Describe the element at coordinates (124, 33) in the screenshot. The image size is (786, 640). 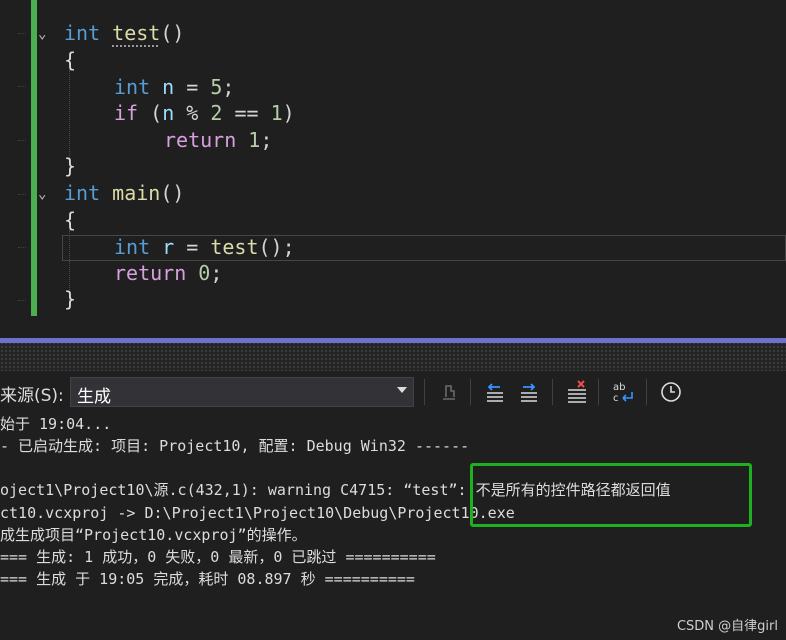
I see `code-line: int test()` at that location.